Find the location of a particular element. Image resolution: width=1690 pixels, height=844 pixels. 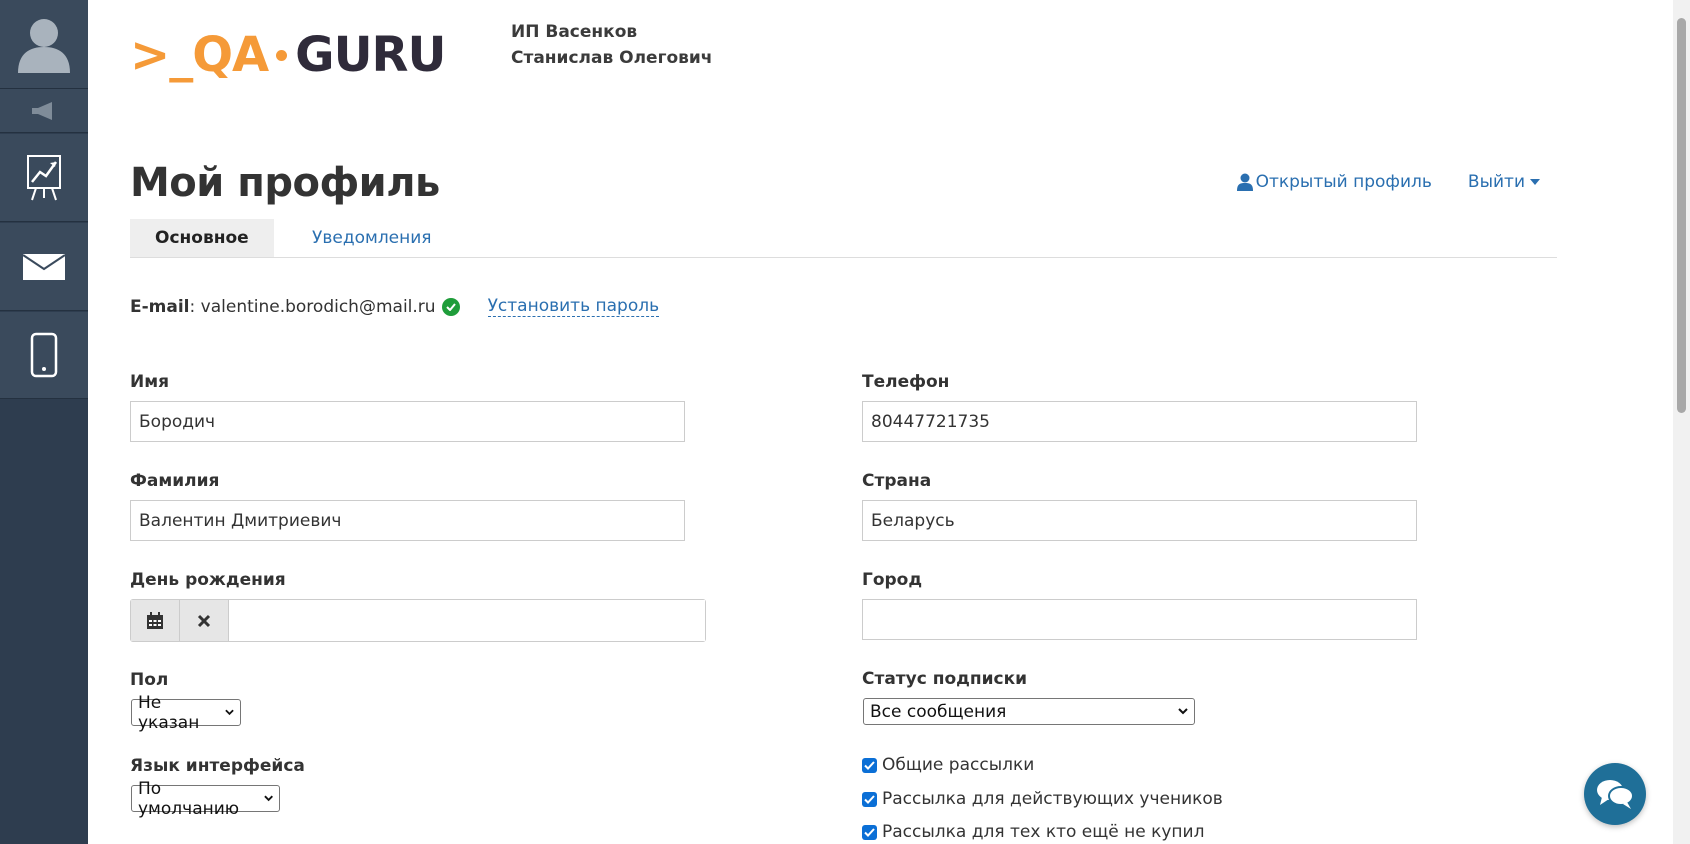

sidebar is located at coordinates (44, 422).